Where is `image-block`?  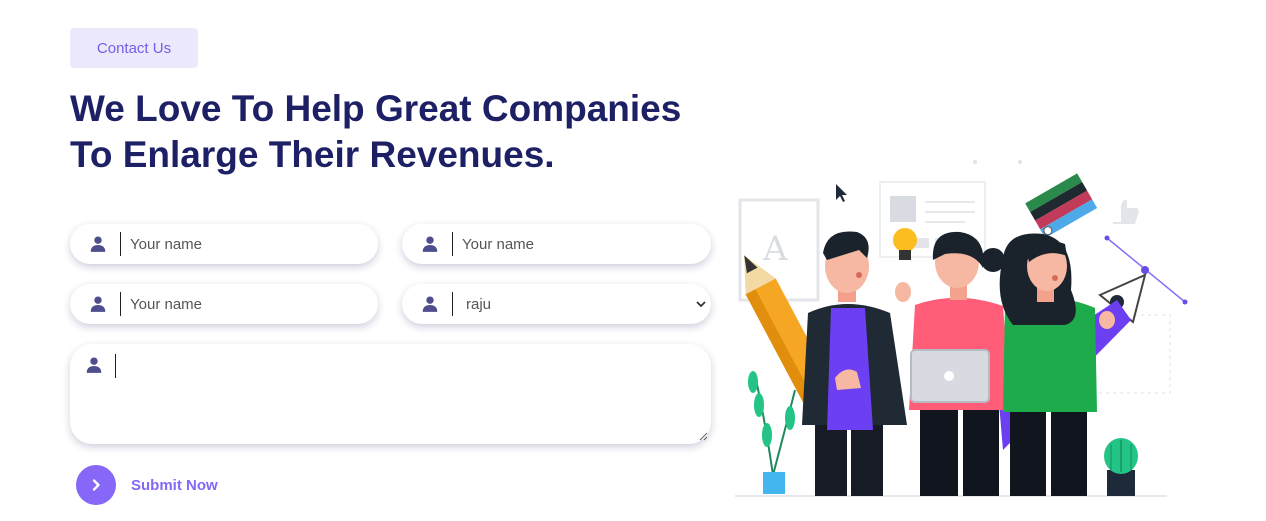
image-block is located at coordinates (903, 209).